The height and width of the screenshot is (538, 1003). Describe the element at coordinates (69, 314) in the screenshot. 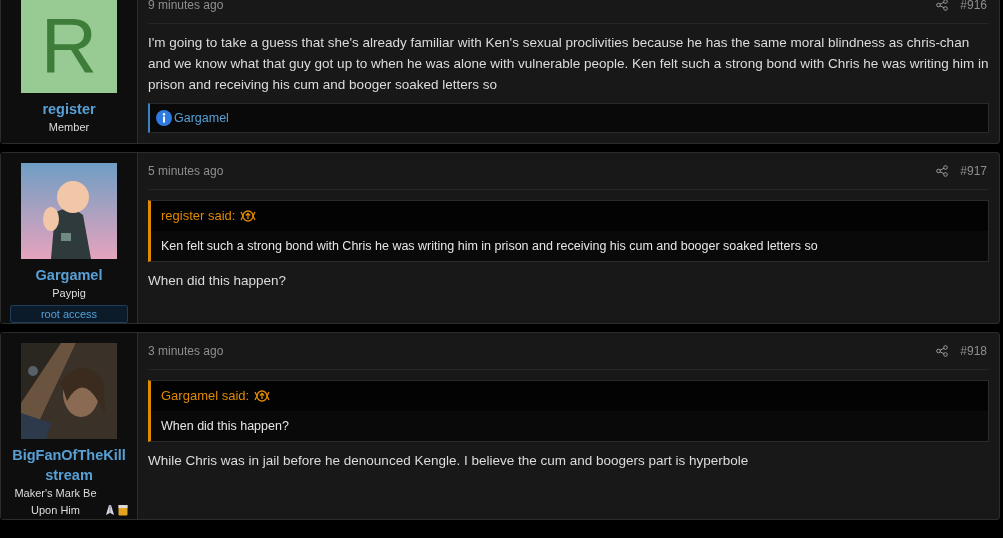

I see `user-banner: root access` at that location.